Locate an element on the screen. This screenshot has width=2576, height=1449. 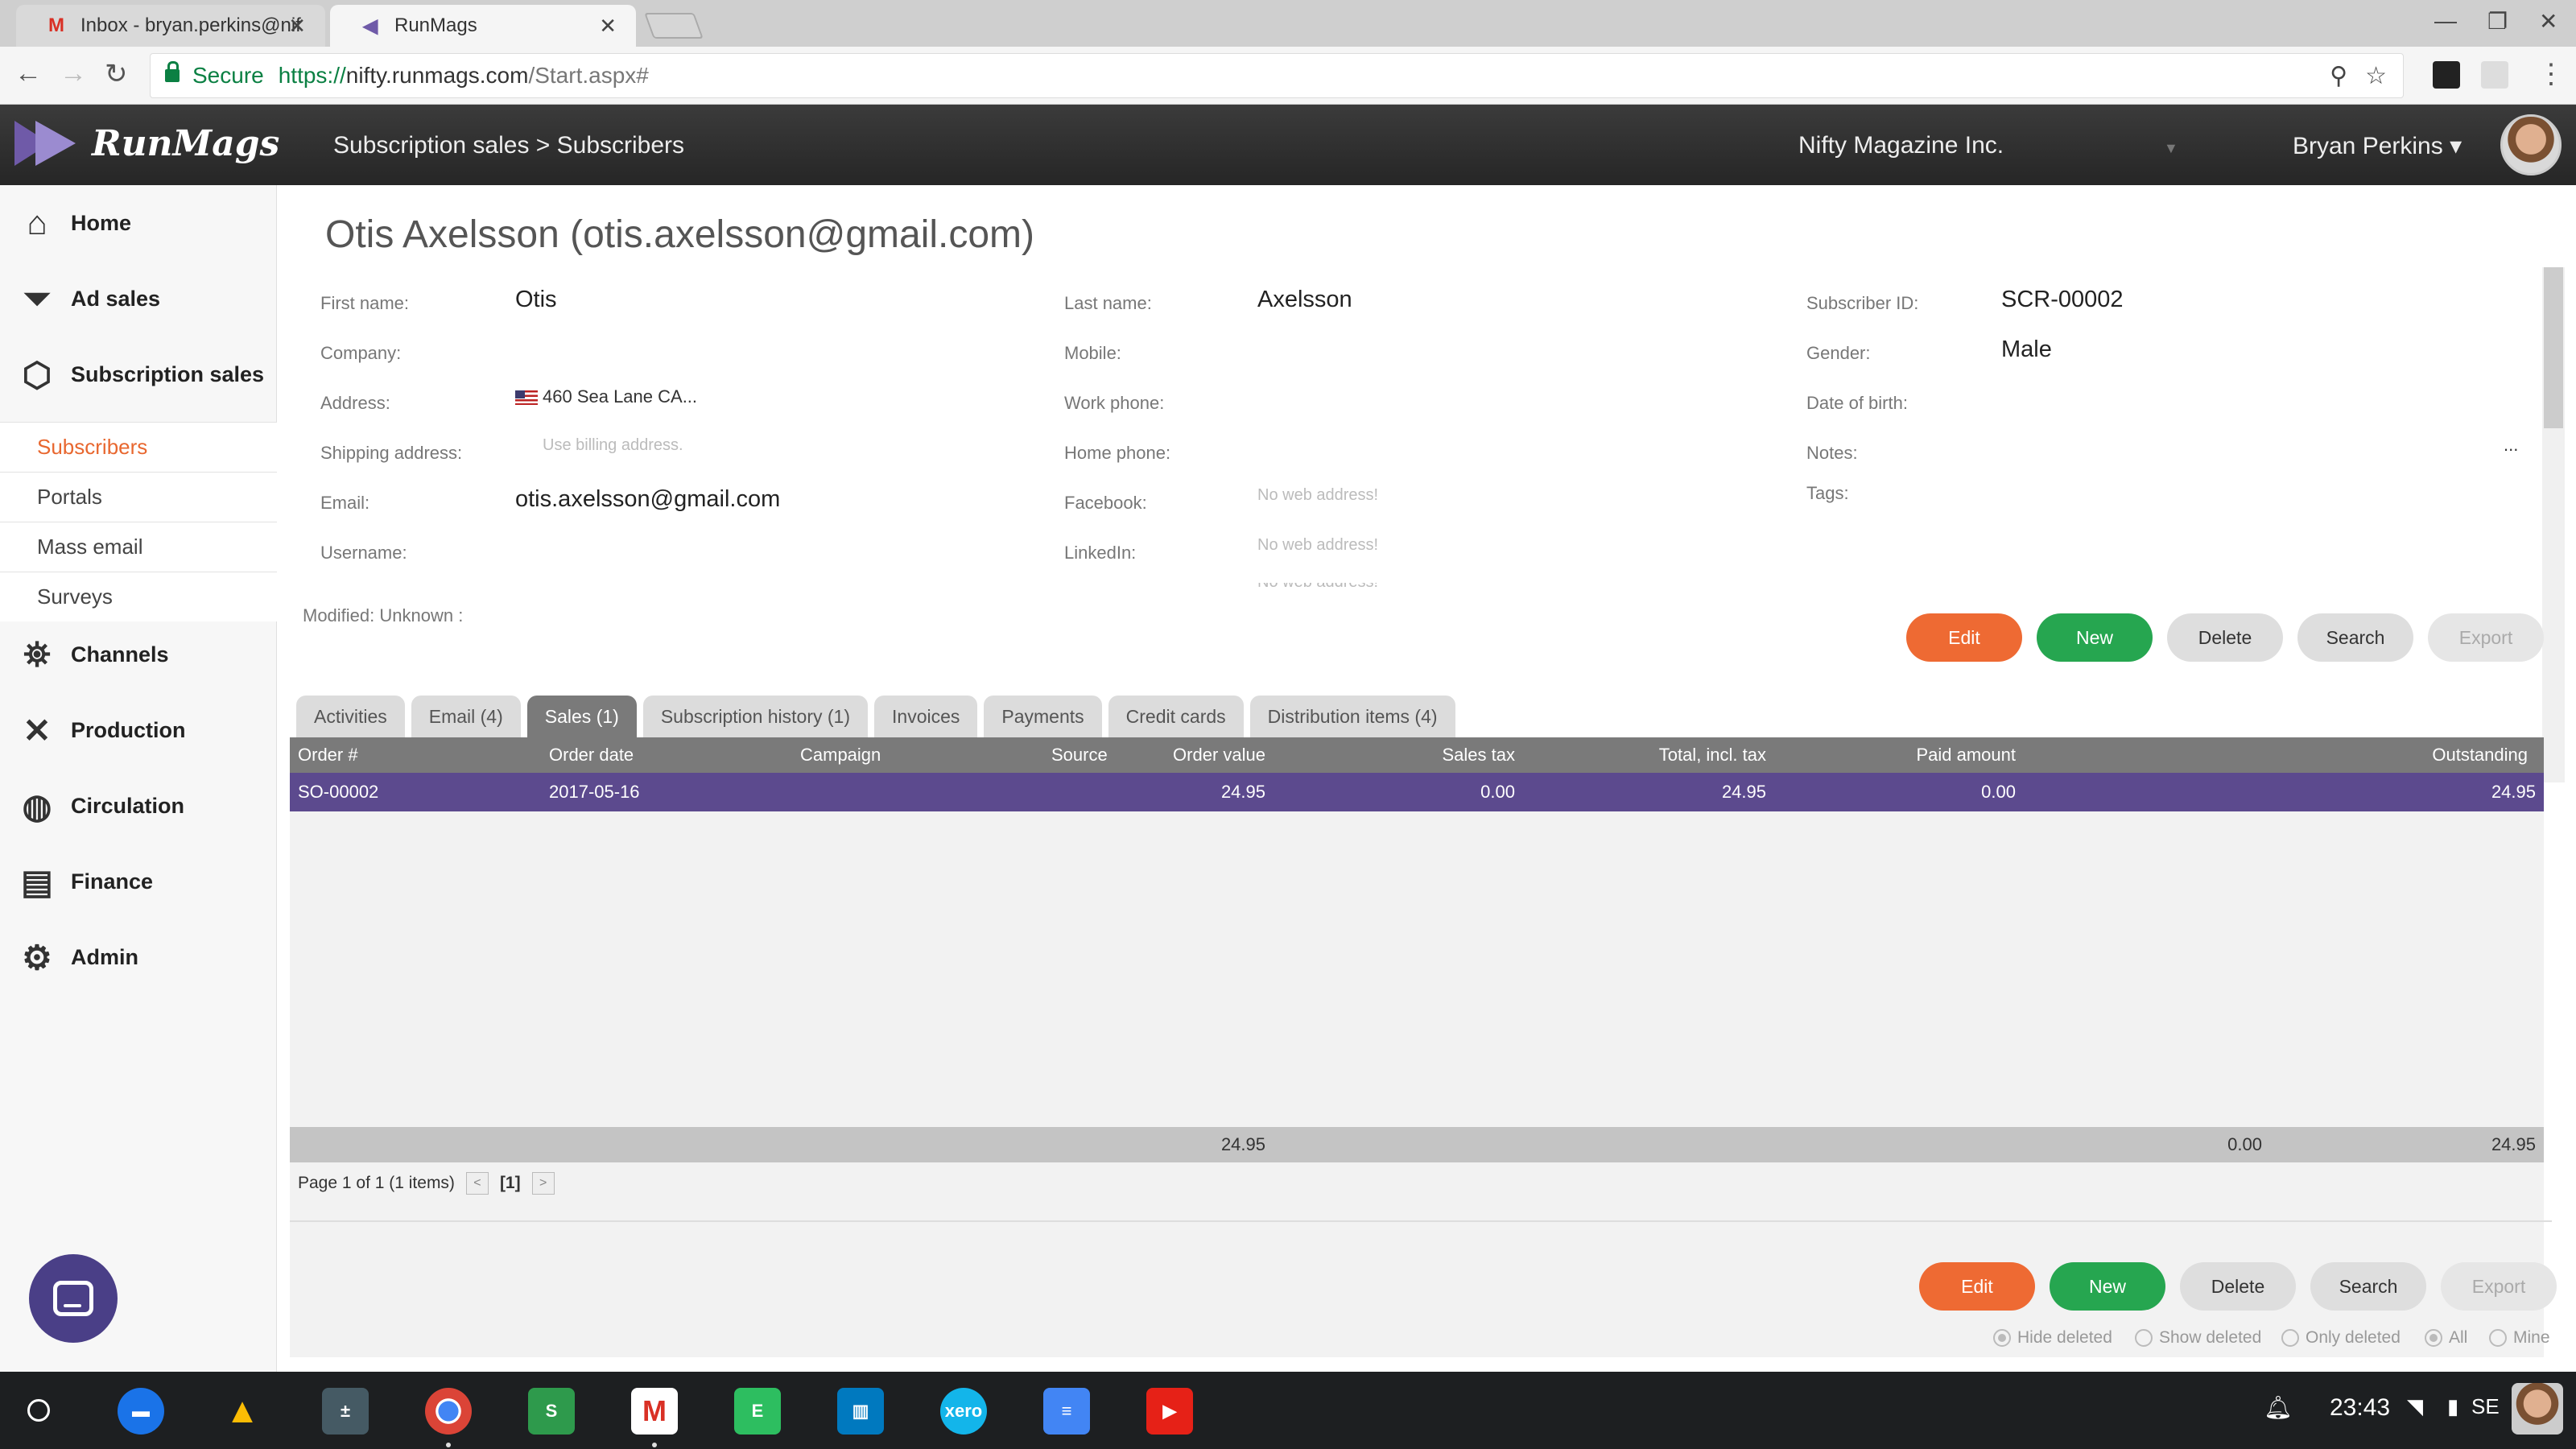
user-menu: Bryan Perkins ▾ is located at coordinates (2377, 146).